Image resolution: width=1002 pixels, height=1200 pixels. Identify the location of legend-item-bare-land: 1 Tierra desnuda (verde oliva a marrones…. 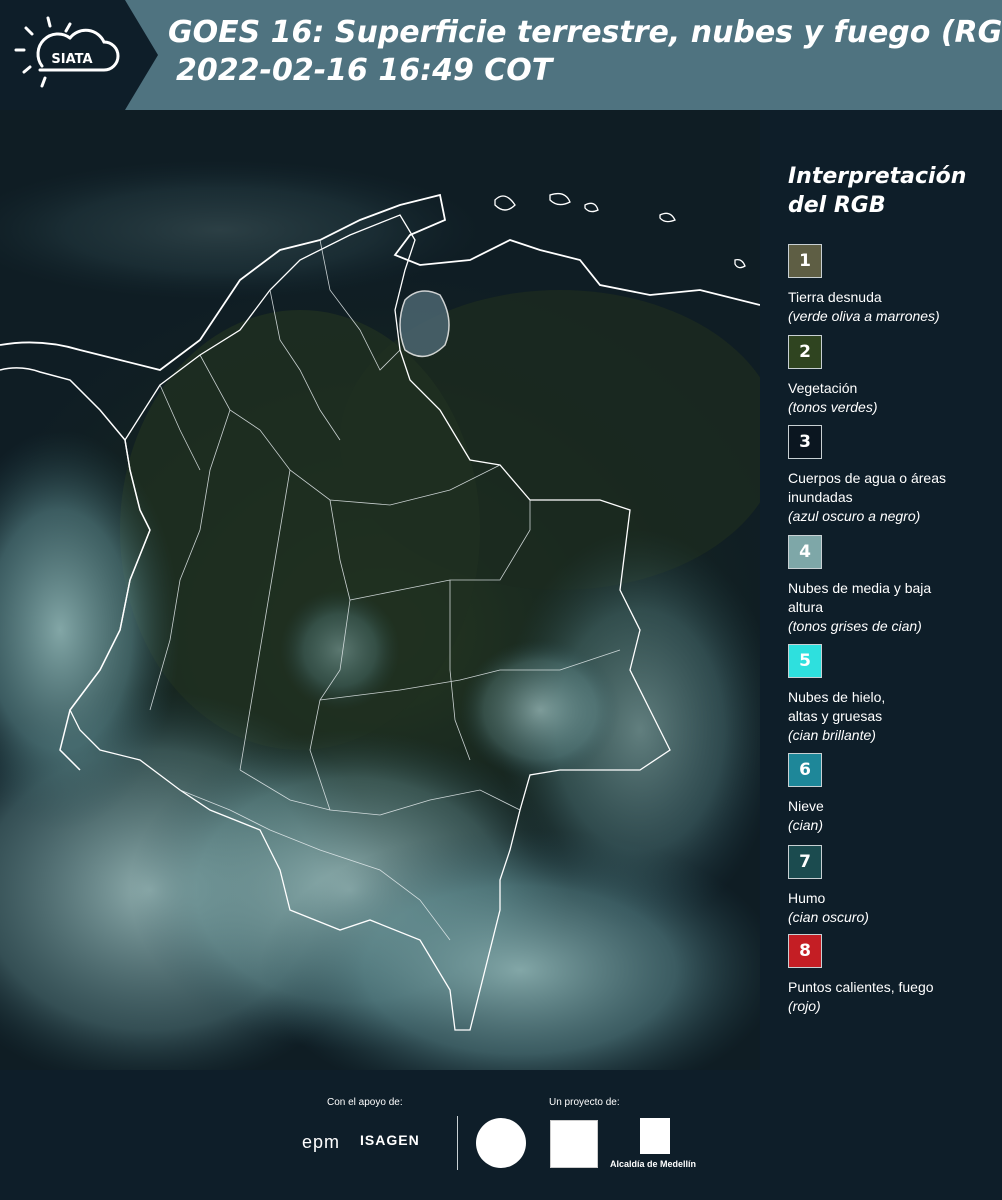
(893, 285).